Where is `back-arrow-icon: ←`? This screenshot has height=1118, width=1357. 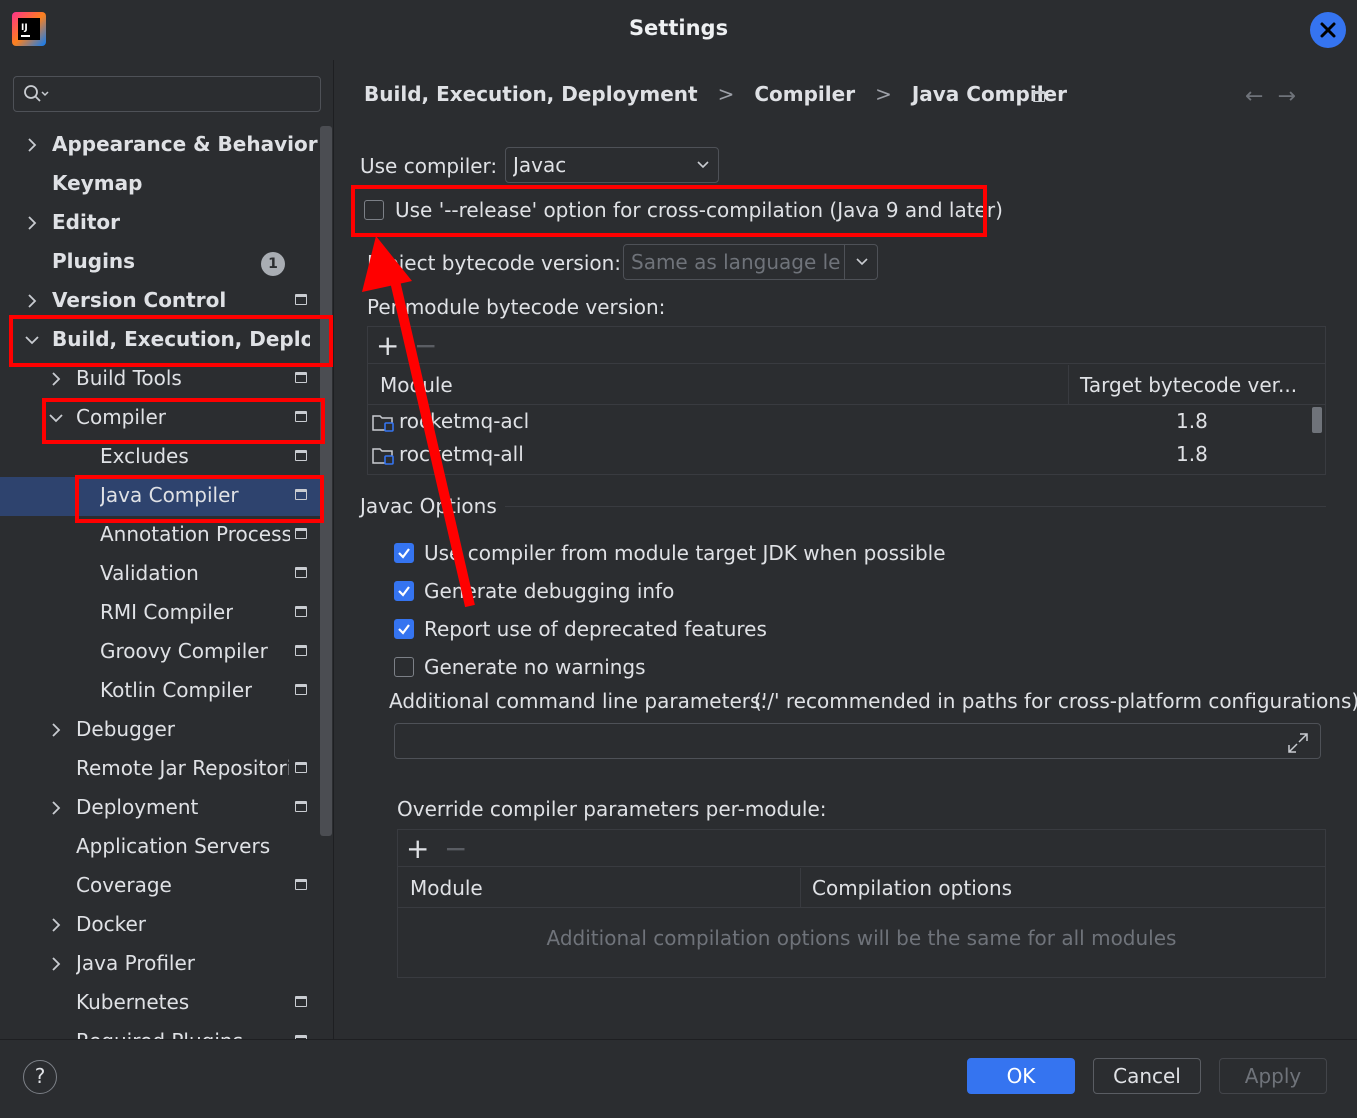 back-arrow-icon: ← is located at coordinates (1254, 96).